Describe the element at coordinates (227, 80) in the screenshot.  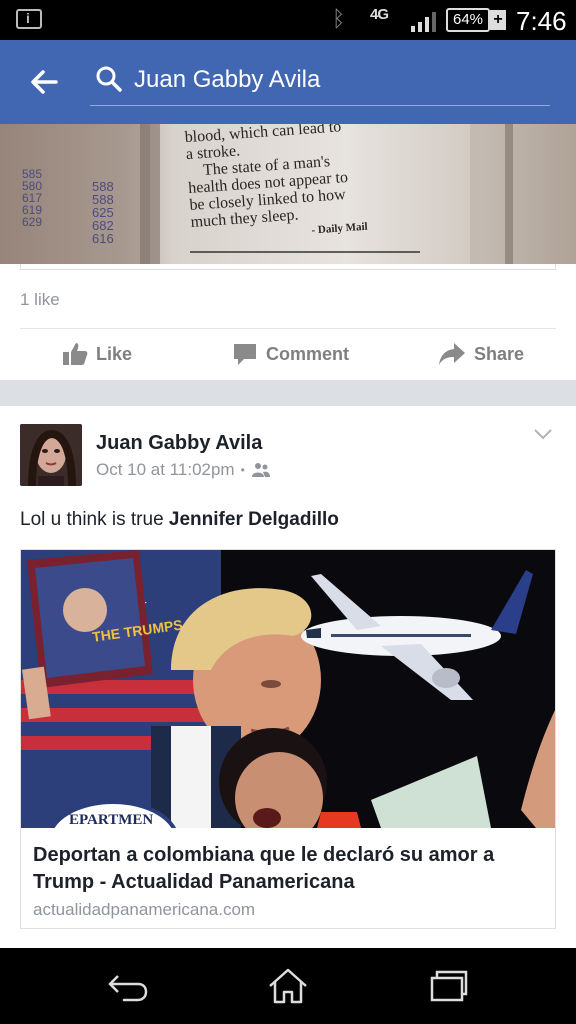
I see `search-query: Juan Gabby Avila` at that location.